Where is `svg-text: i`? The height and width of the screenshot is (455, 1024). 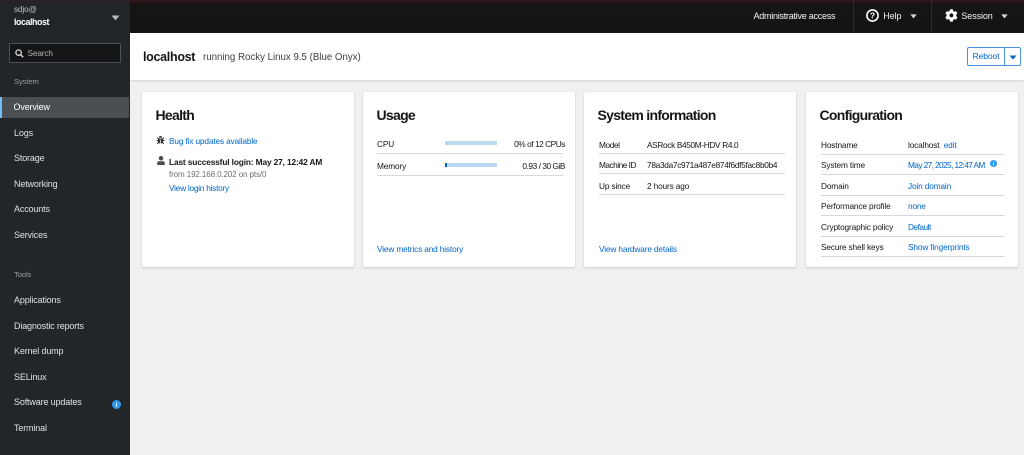 svg-text: i is located at coordinates (117, 405).